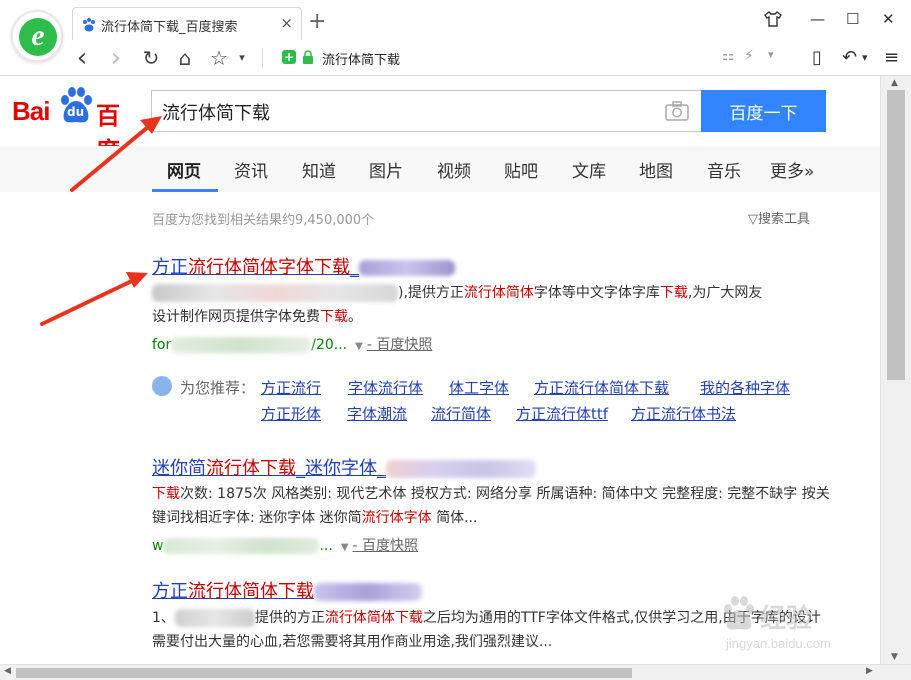  What do you see at coordinates (739, 613) in the screenshot?
I see `paw-watermark-icon` at bounding box center [739, 613].